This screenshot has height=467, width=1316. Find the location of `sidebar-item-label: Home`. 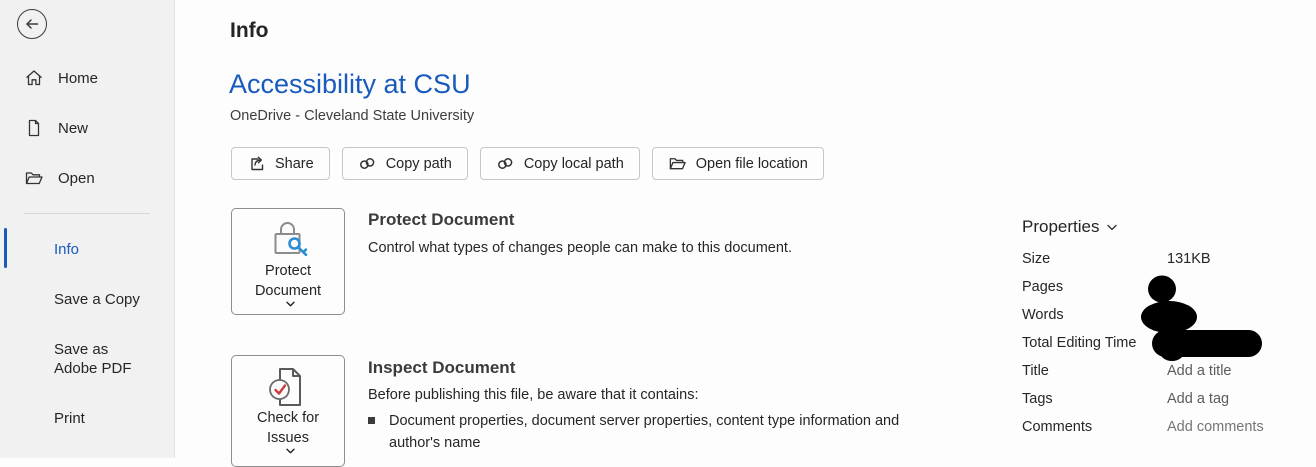

sidebar-item-label: Home is located at coordinates (78, 78).